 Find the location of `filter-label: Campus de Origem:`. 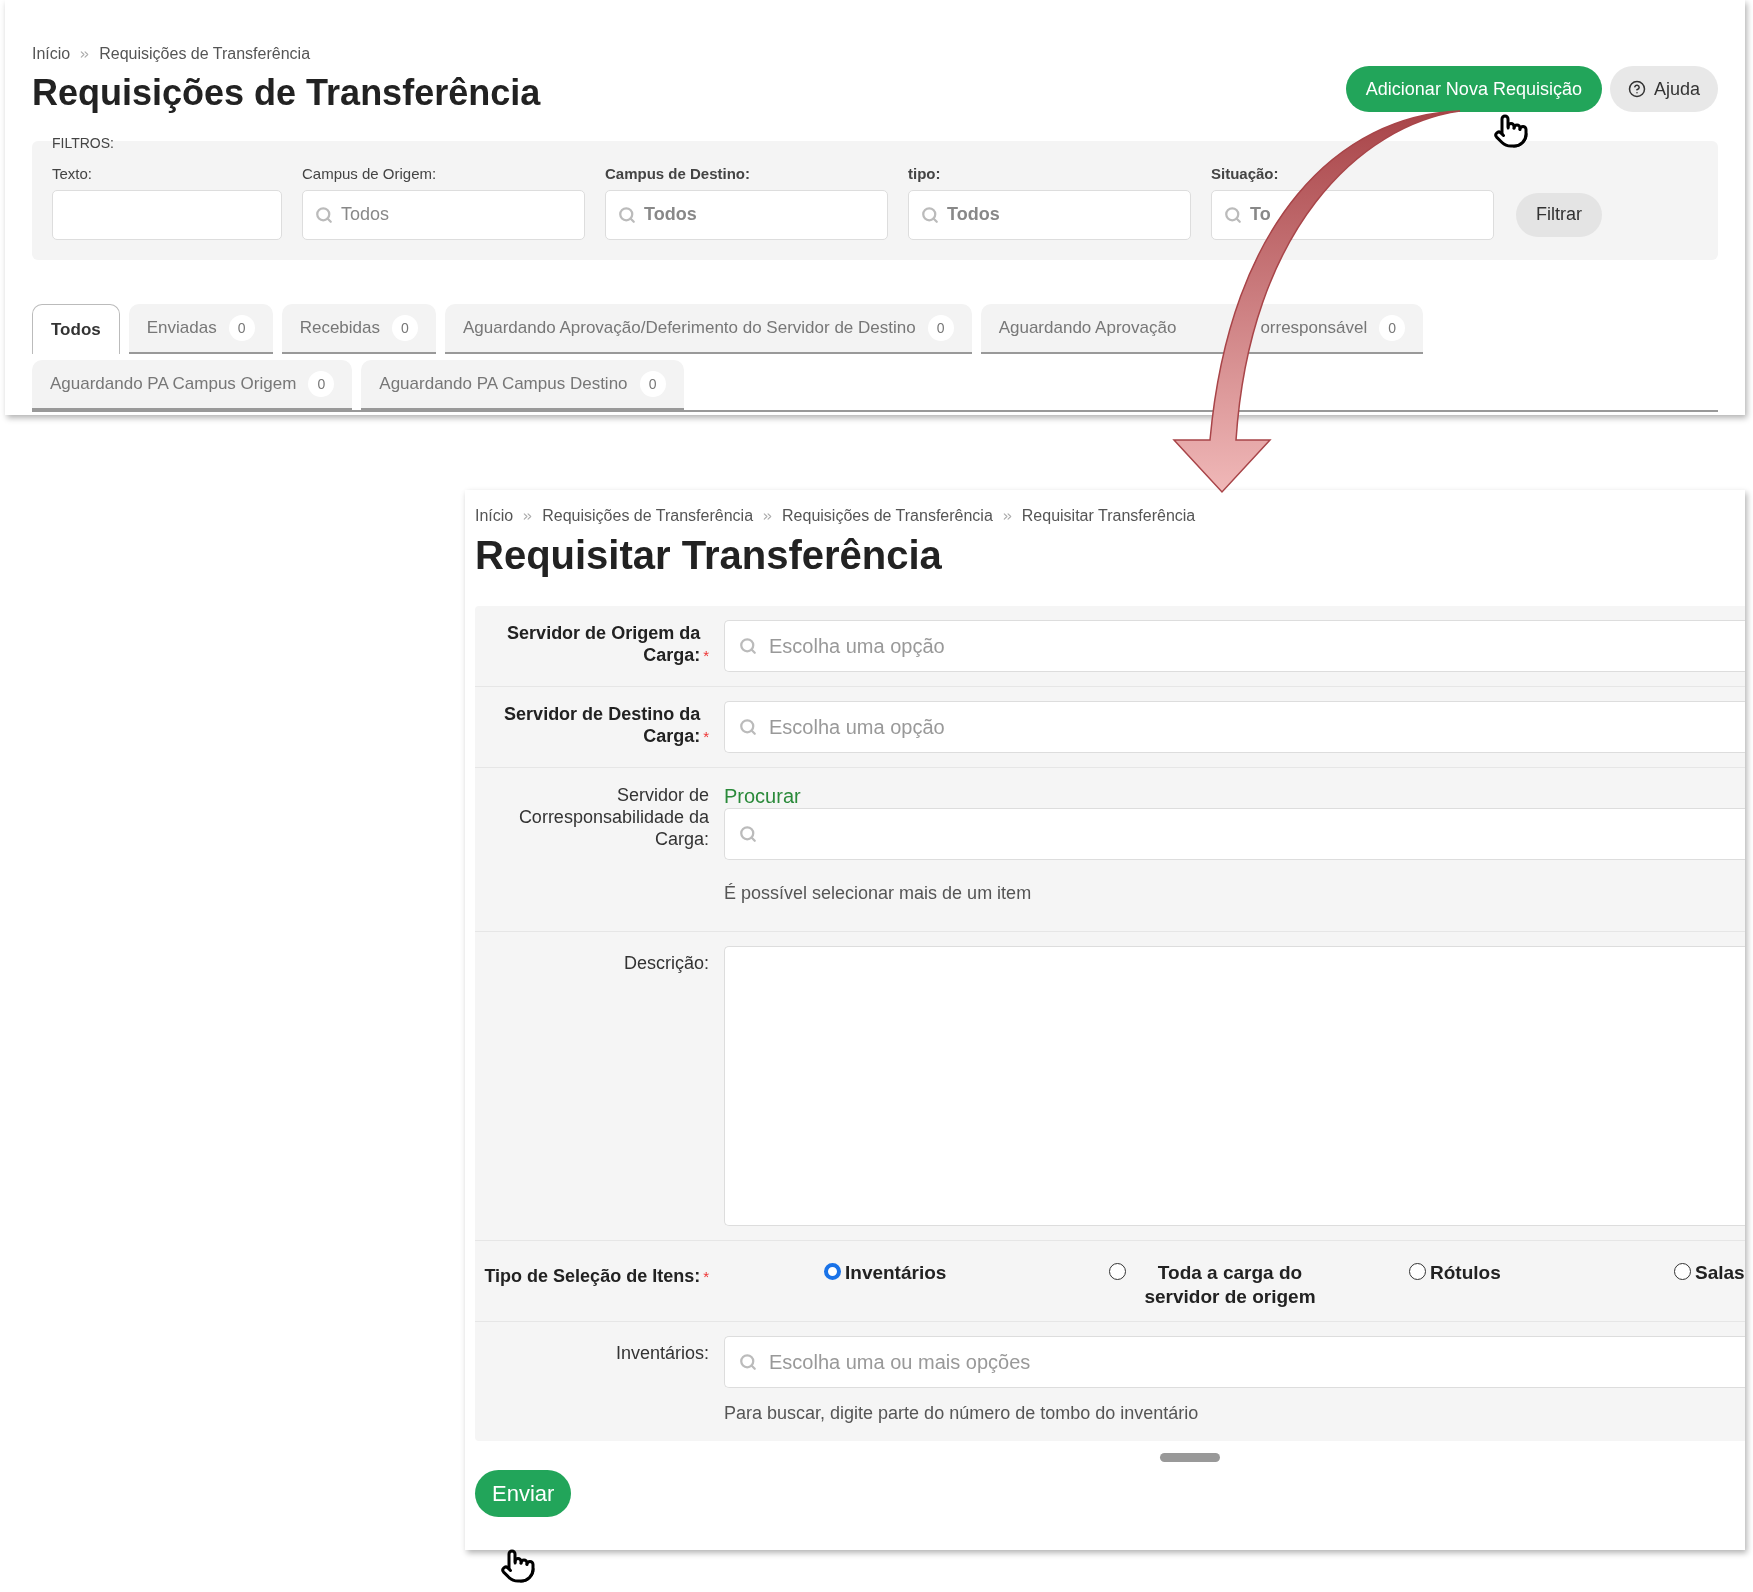

filter-label: Campus de Origem: is located at coordinates (370, 174).